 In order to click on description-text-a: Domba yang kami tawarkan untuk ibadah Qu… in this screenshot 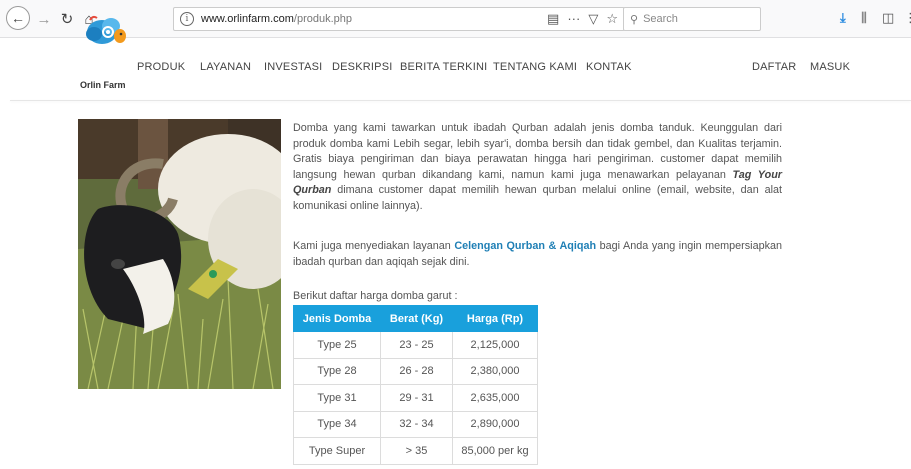, I will do `click(537, 151)`.